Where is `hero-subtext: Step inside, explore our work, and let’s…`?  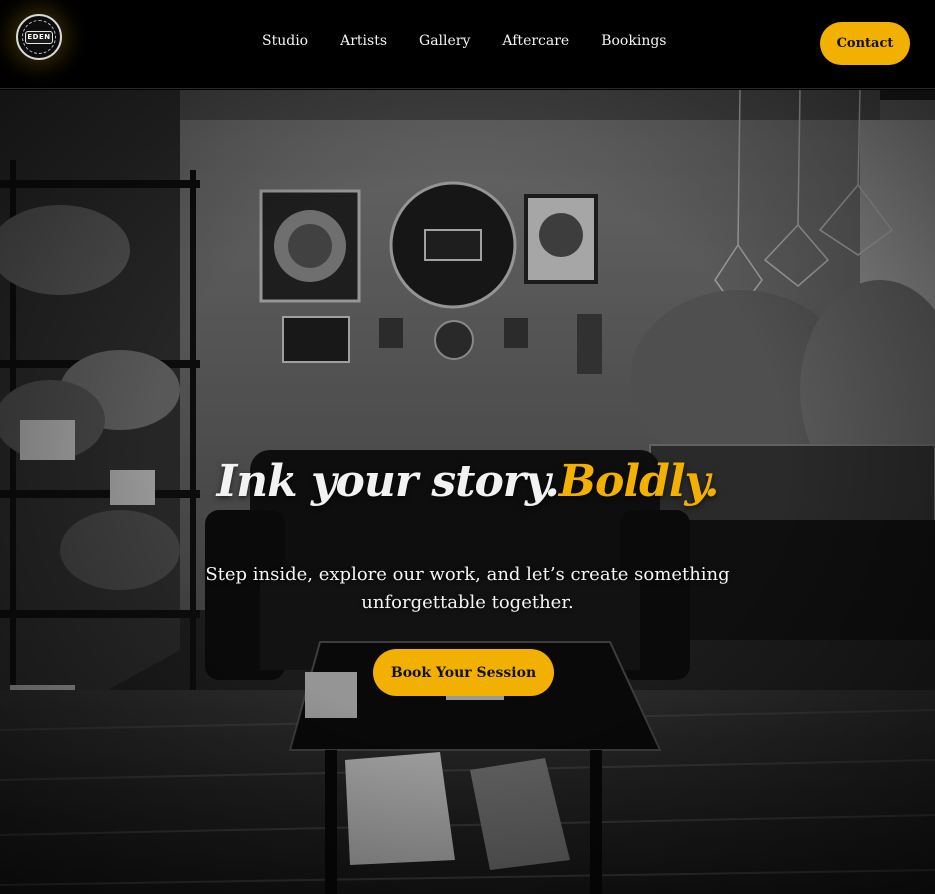 hero-subtext: Step inside, explore our work, and let’s… is located at coordinates (467, 588).